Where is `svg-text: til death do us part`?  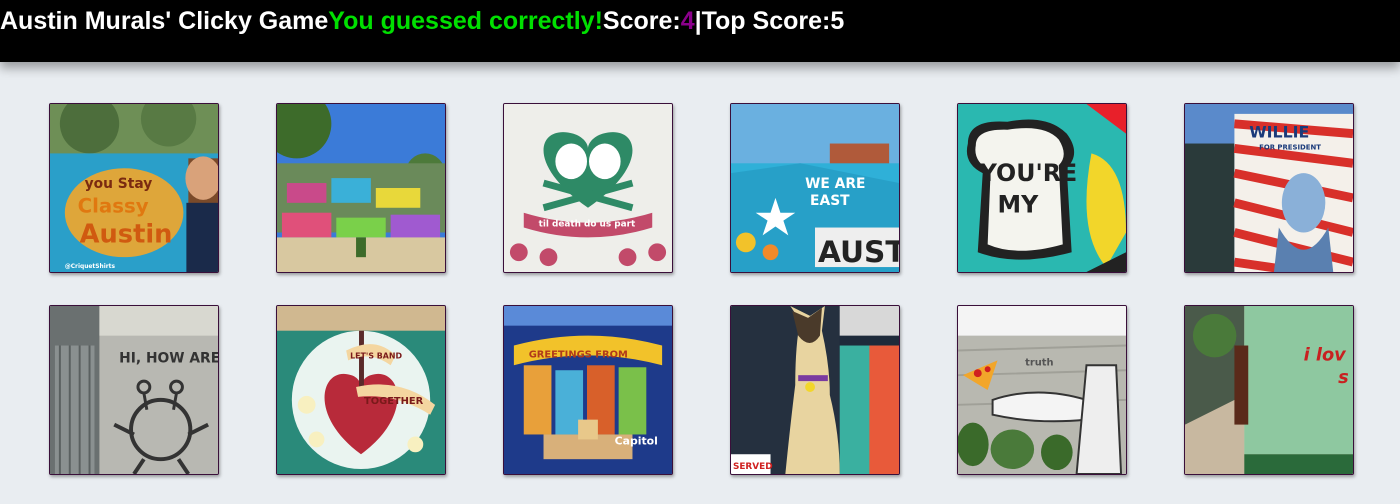 svg-text: til death do us part is located at coordinates (587, 225).